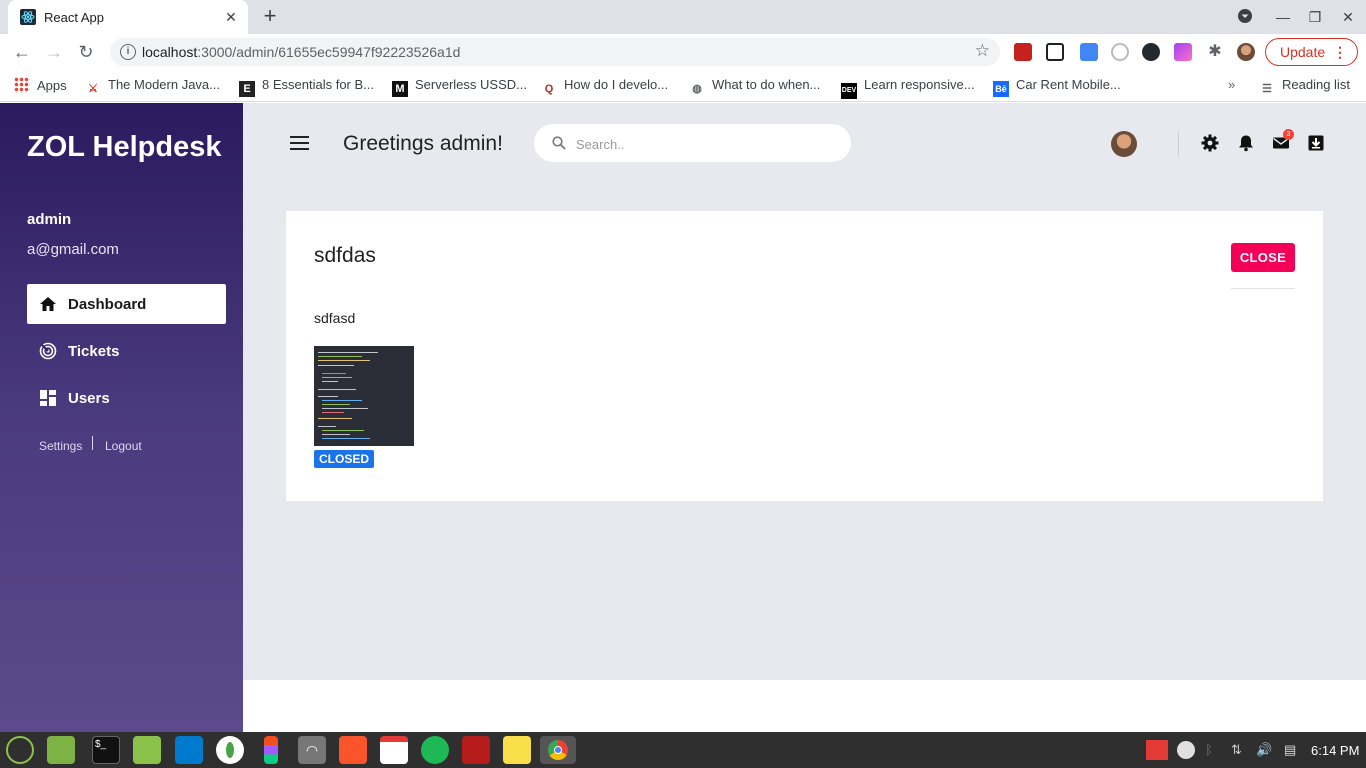 Image resolution: width=1366 pixels, height=768 pixels. What do you see at coordinates (1023, 52) in the screenshot?
I see `extension-red-icon` at bounding box center [1023, 52].